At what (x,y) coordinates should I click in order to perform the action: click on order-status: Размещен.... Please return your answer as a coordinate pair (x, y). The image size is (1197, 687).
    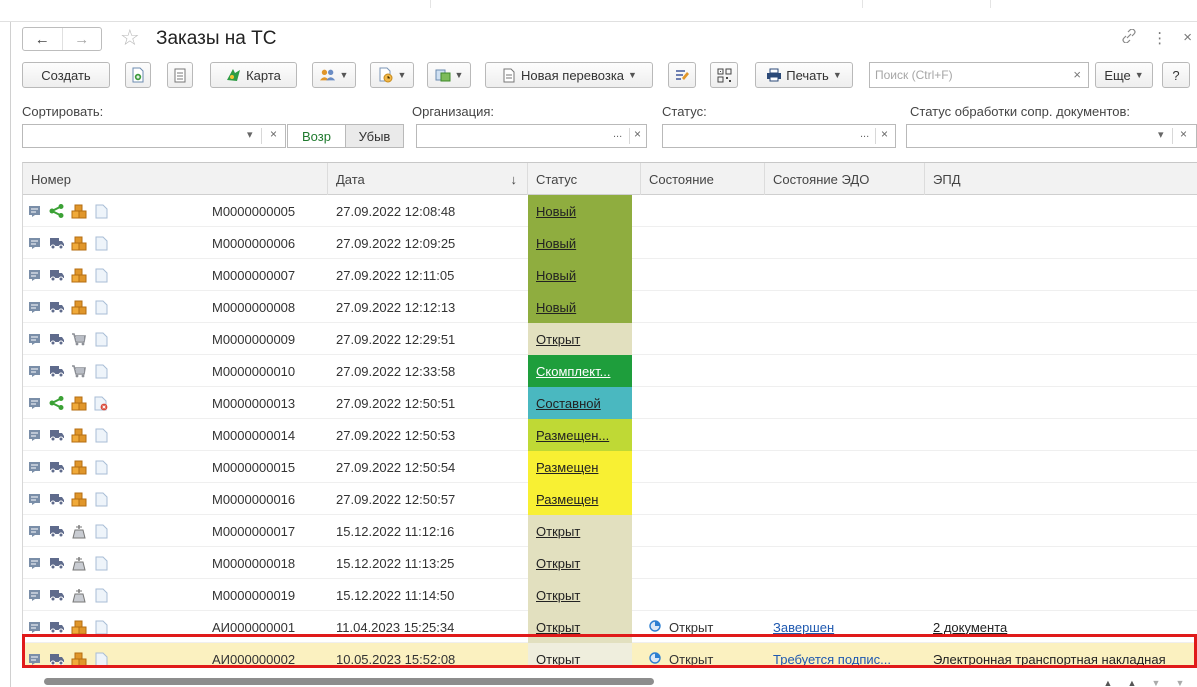
    Looking at the image, I should click on (580, 435).